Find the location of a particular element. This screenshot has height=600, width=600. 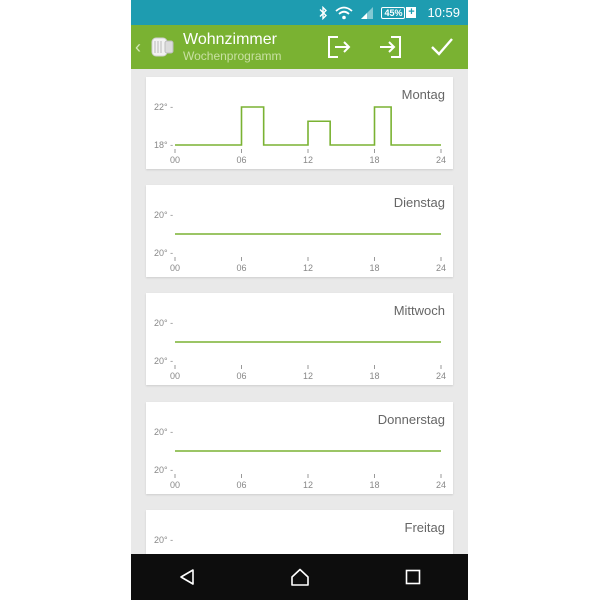

back-icon is located at coordinates (187, 577).